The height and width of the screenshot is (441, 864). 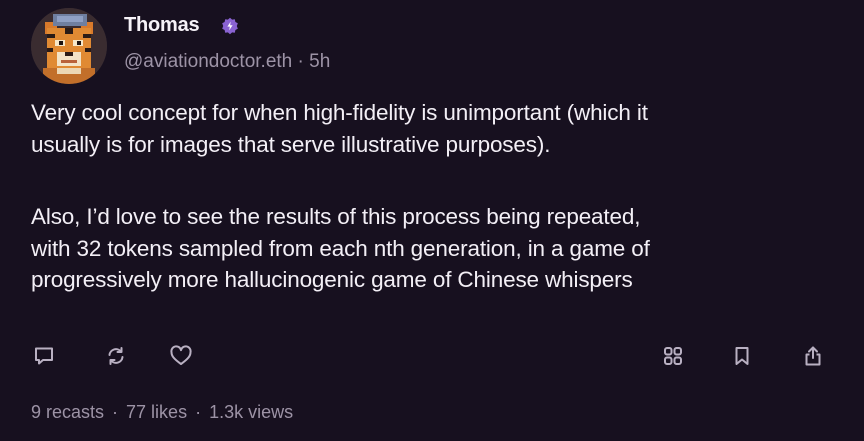 What do you see at coordinates (251, 412) in the screenshot?
I see `views-count: 1.3k views` at bounding box center [251, 412].